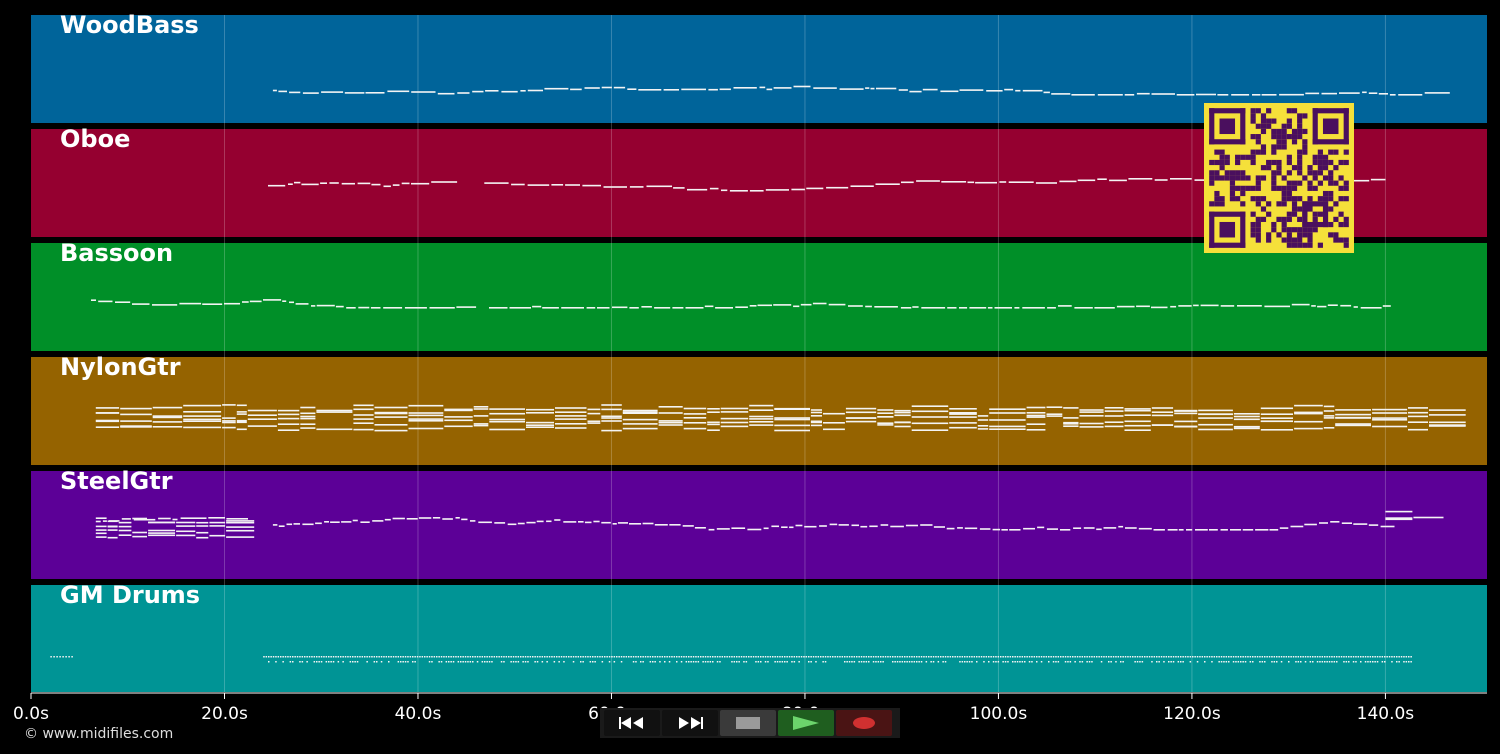  What do you see at coordinates (759, 525) in the screenshot?
I see `track-lane-steelgtr` at bounding box center [759, 525].